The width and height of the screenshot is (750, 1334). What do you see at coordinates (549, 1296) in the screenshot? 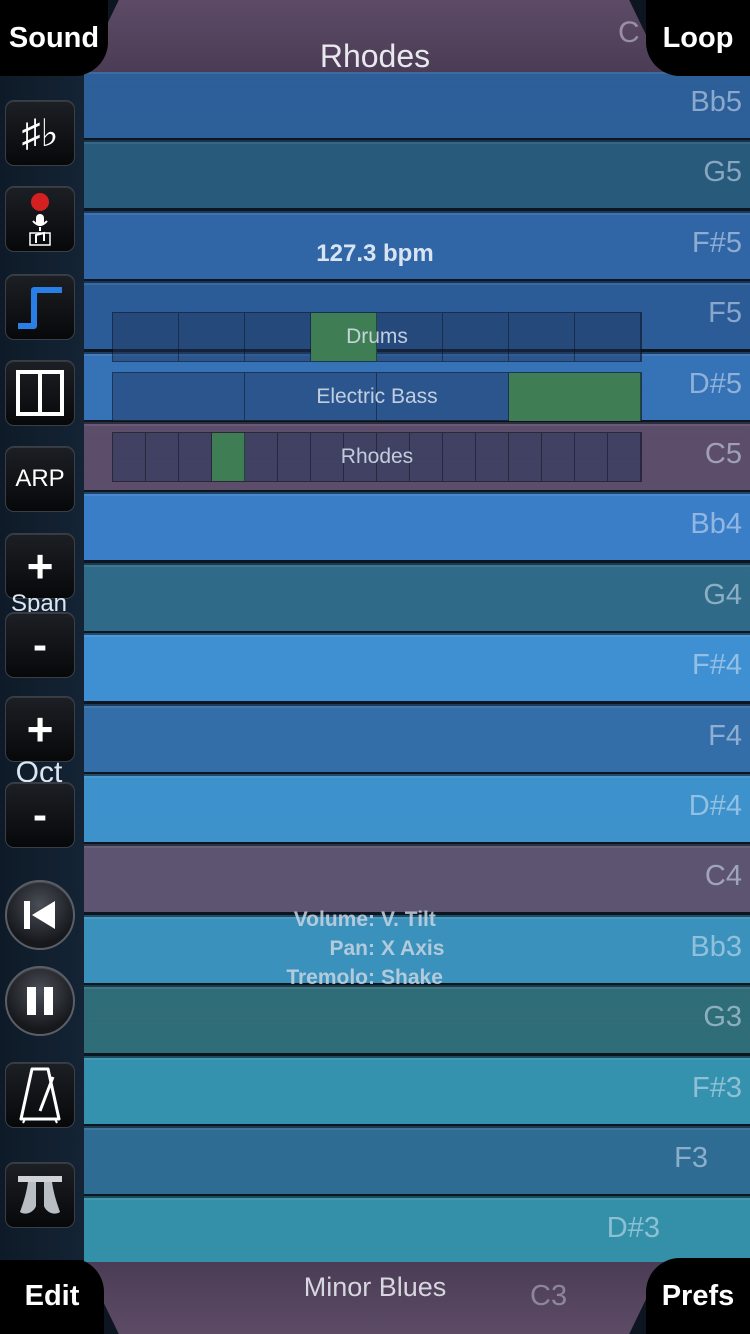
I see `ghost-note-bottom: C3` at bounding box center [549, 1296].